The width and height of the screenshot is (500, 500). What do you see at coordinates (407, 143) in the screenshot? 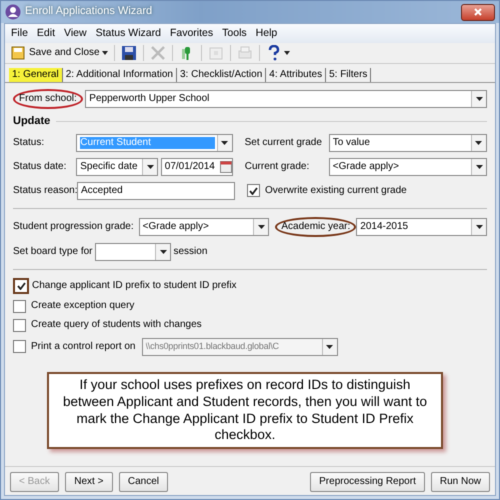
I see `grade-mode-dropdown: To value` at bounding box center [407, 143].